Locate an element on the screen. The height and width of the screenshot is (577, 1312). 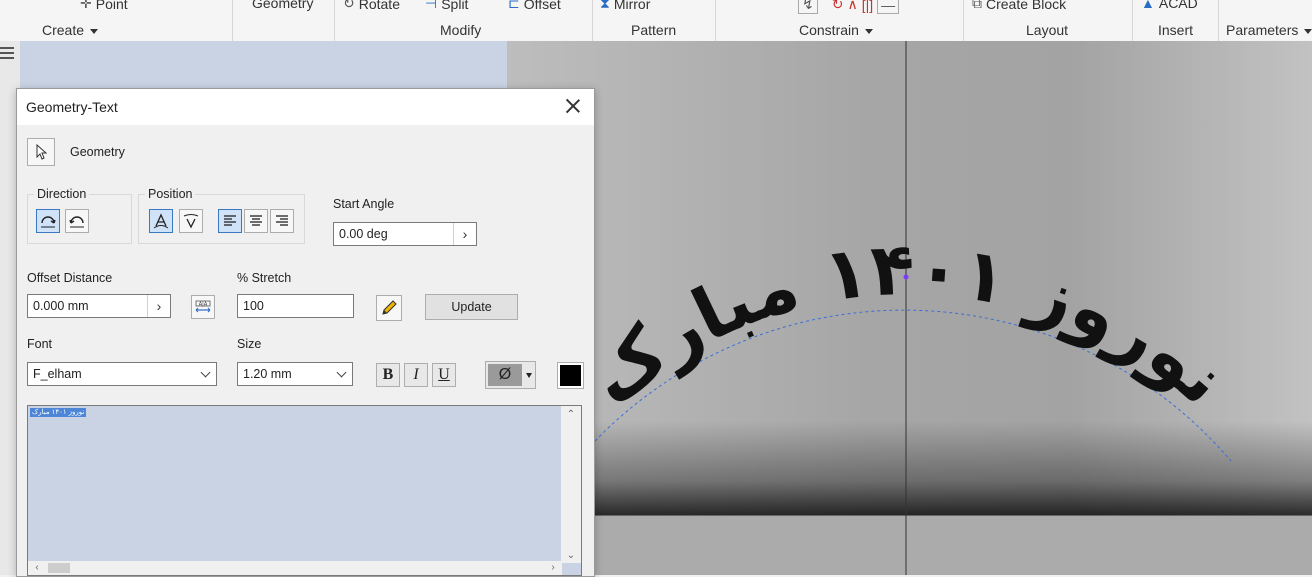
rotate-icon: ↻ is located at coordinates (349, 5).